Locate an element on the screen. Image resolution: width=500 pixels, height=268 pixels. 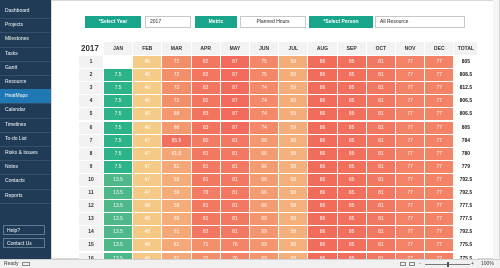
heatmap-cell: 69 is located at coordinates (265, 246).